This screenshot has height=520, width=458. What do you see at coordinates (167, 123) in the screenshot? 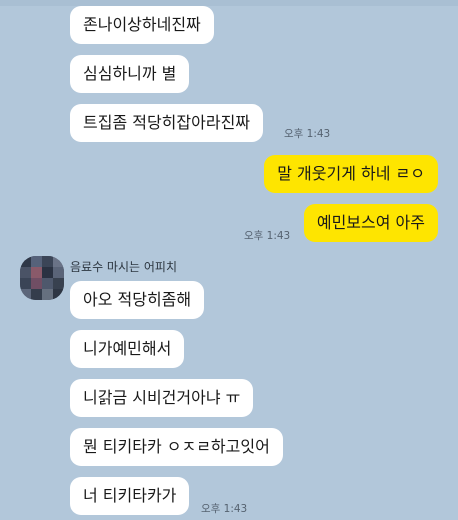
I see `message-bubble-incoming: 트집좀 적당히잡아라진짜` at bounding box center [167, 123].